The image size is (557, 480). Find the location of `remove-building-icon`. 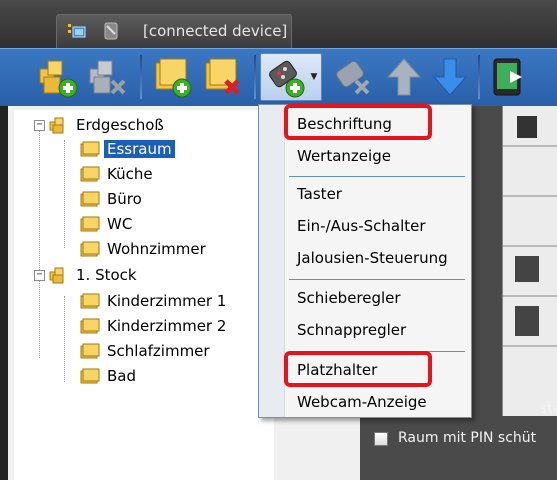

remove-building-icon is located at coordinates (107, 77).